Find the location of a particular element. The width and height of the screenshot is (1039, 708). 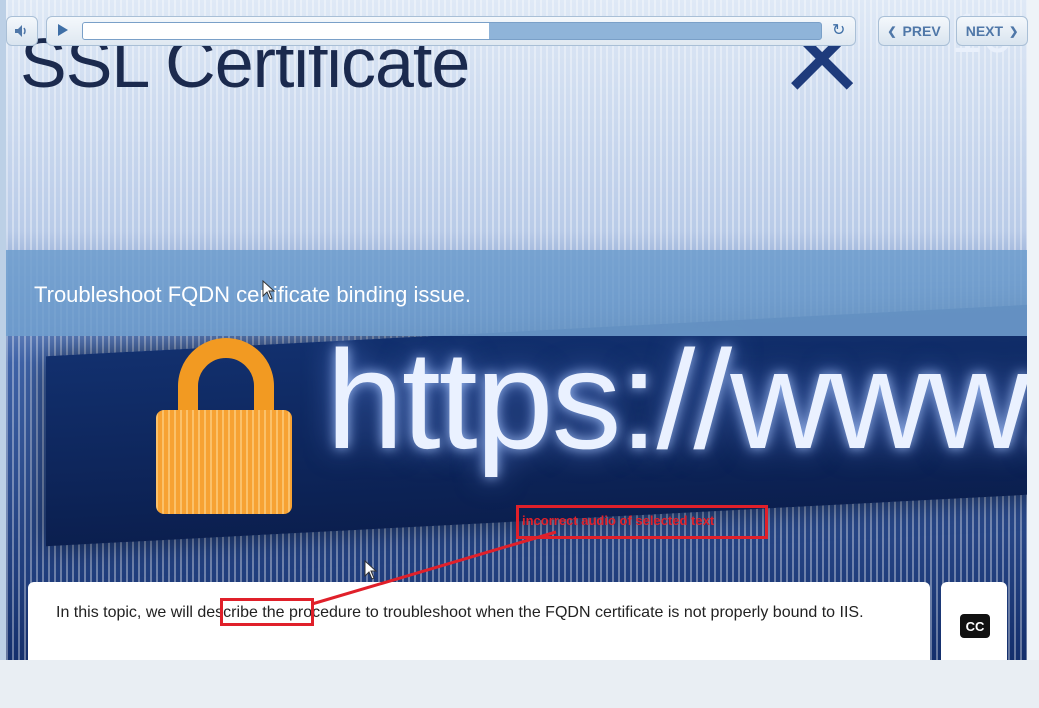

annotation-text: incorrect audio of selected text is located at coordinates (618, 520).